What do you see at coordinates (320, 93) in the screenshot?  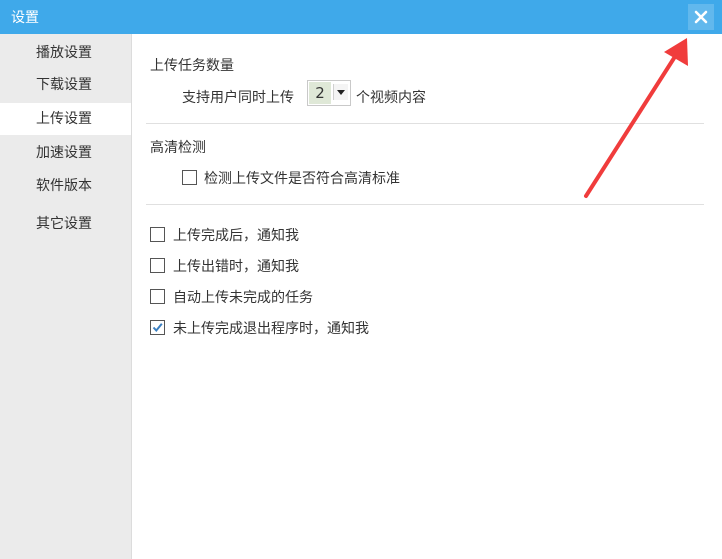 I see `upload-count-value: 2` at bounding box center [320, 93].